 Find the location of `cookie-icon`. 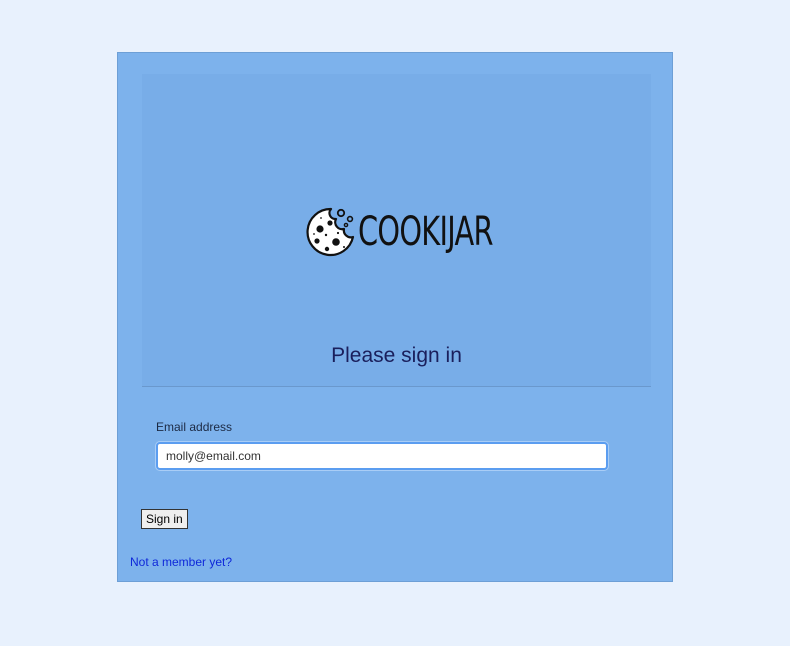

cookie-icon is located at coordinates (330, 232).